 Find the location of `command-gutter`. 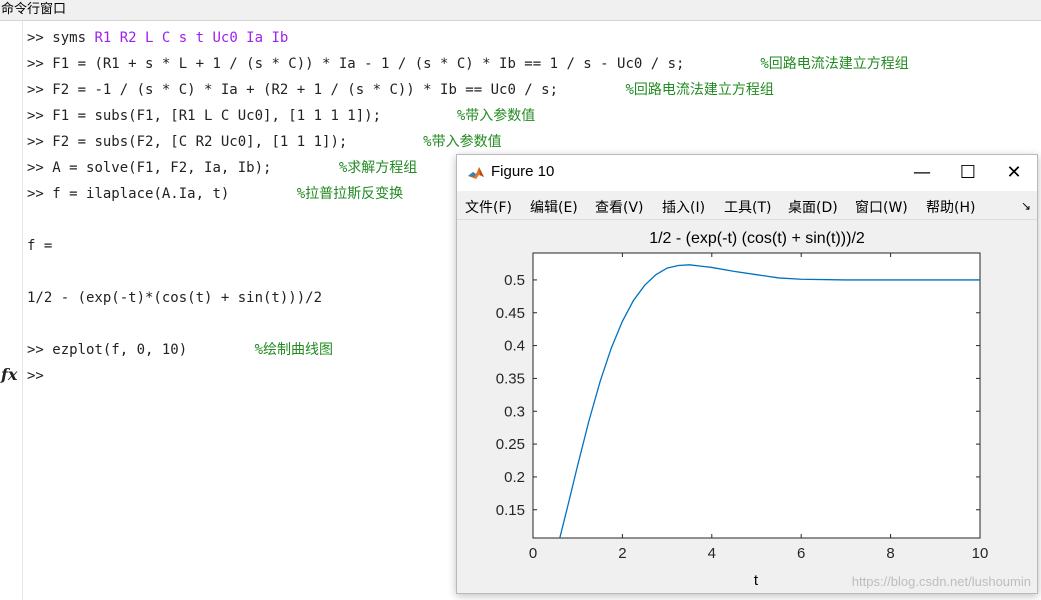

command-gutter is located at coordinates (11, 310).